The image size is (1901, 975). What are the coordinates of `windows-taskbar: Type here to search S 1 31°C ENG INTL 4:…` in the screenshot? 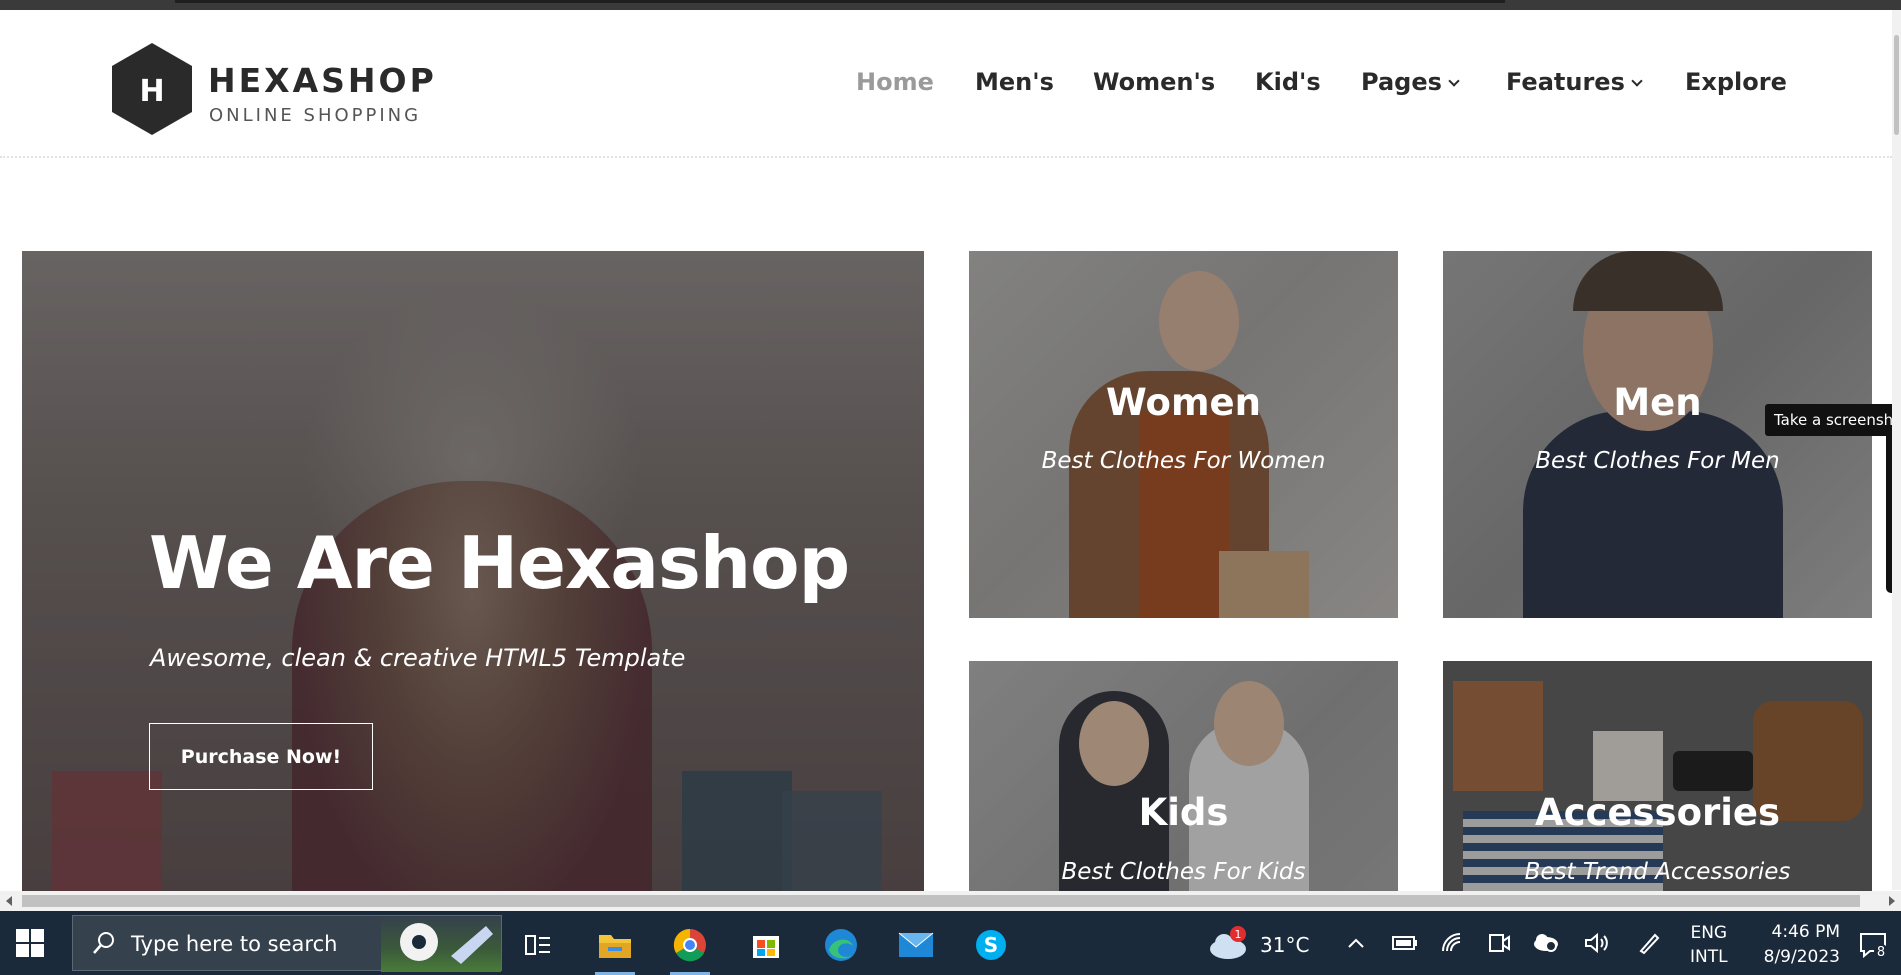 It's located at (950, 943).